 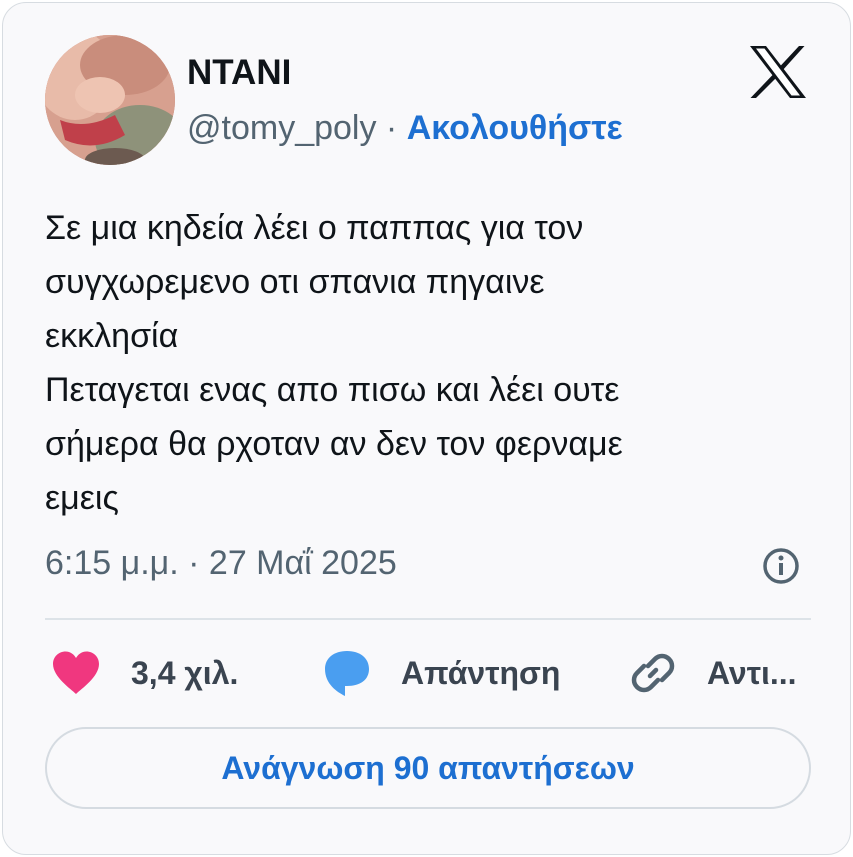 I want to click on tweet-line: εκκλησία, so click(x=112, y=336).